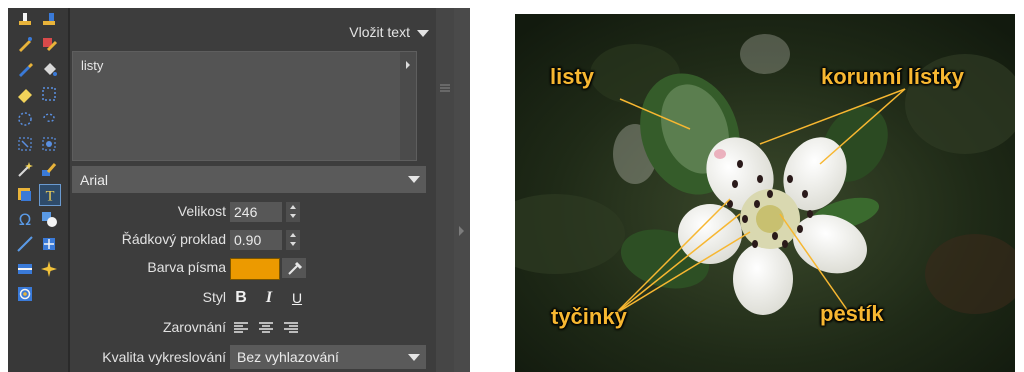 The image size is (1024, 372). Describe the element at coordinates (25, 44) in the screenshot. I see `brush-icon` at that location.